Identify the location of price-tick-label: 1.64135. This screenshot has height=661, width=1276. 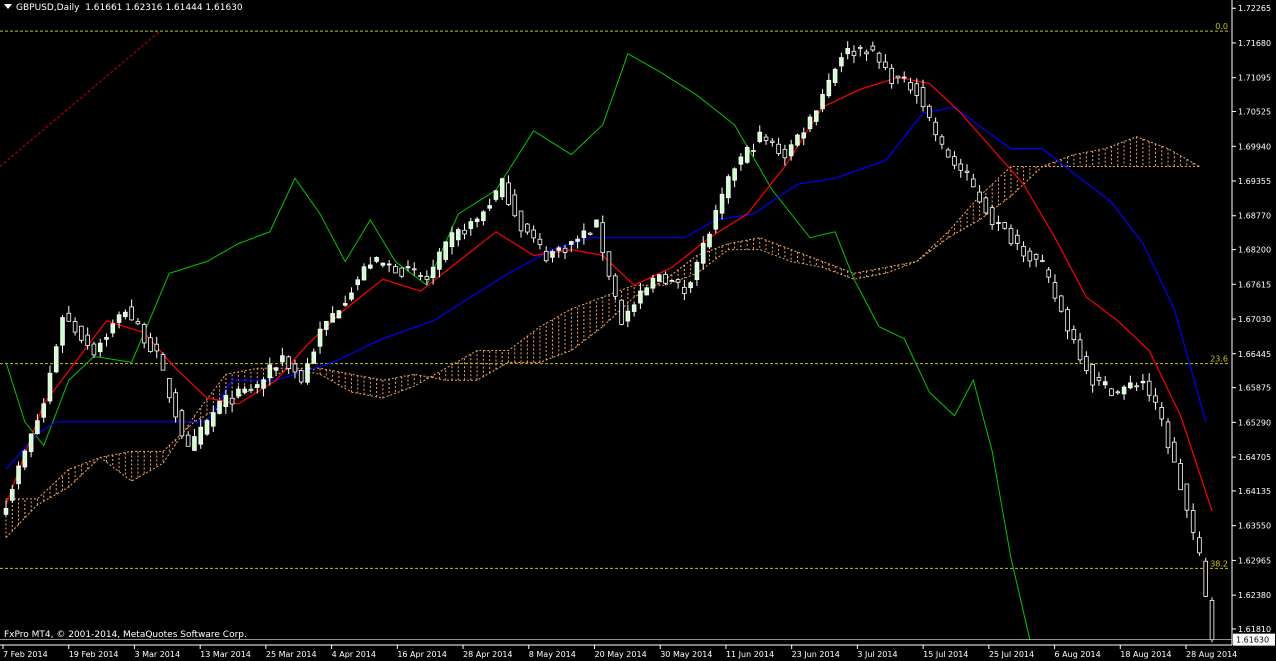
(1254, 491).